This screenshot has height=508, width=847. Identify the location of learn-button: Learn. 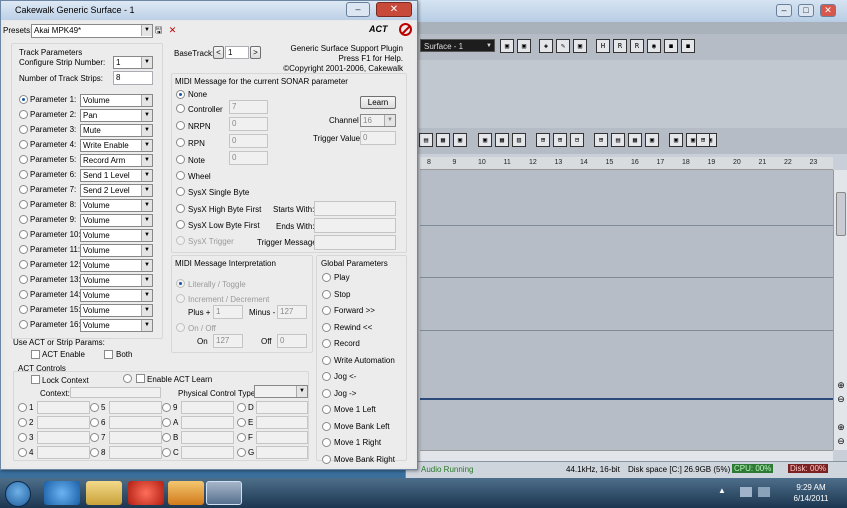
(378, 102).